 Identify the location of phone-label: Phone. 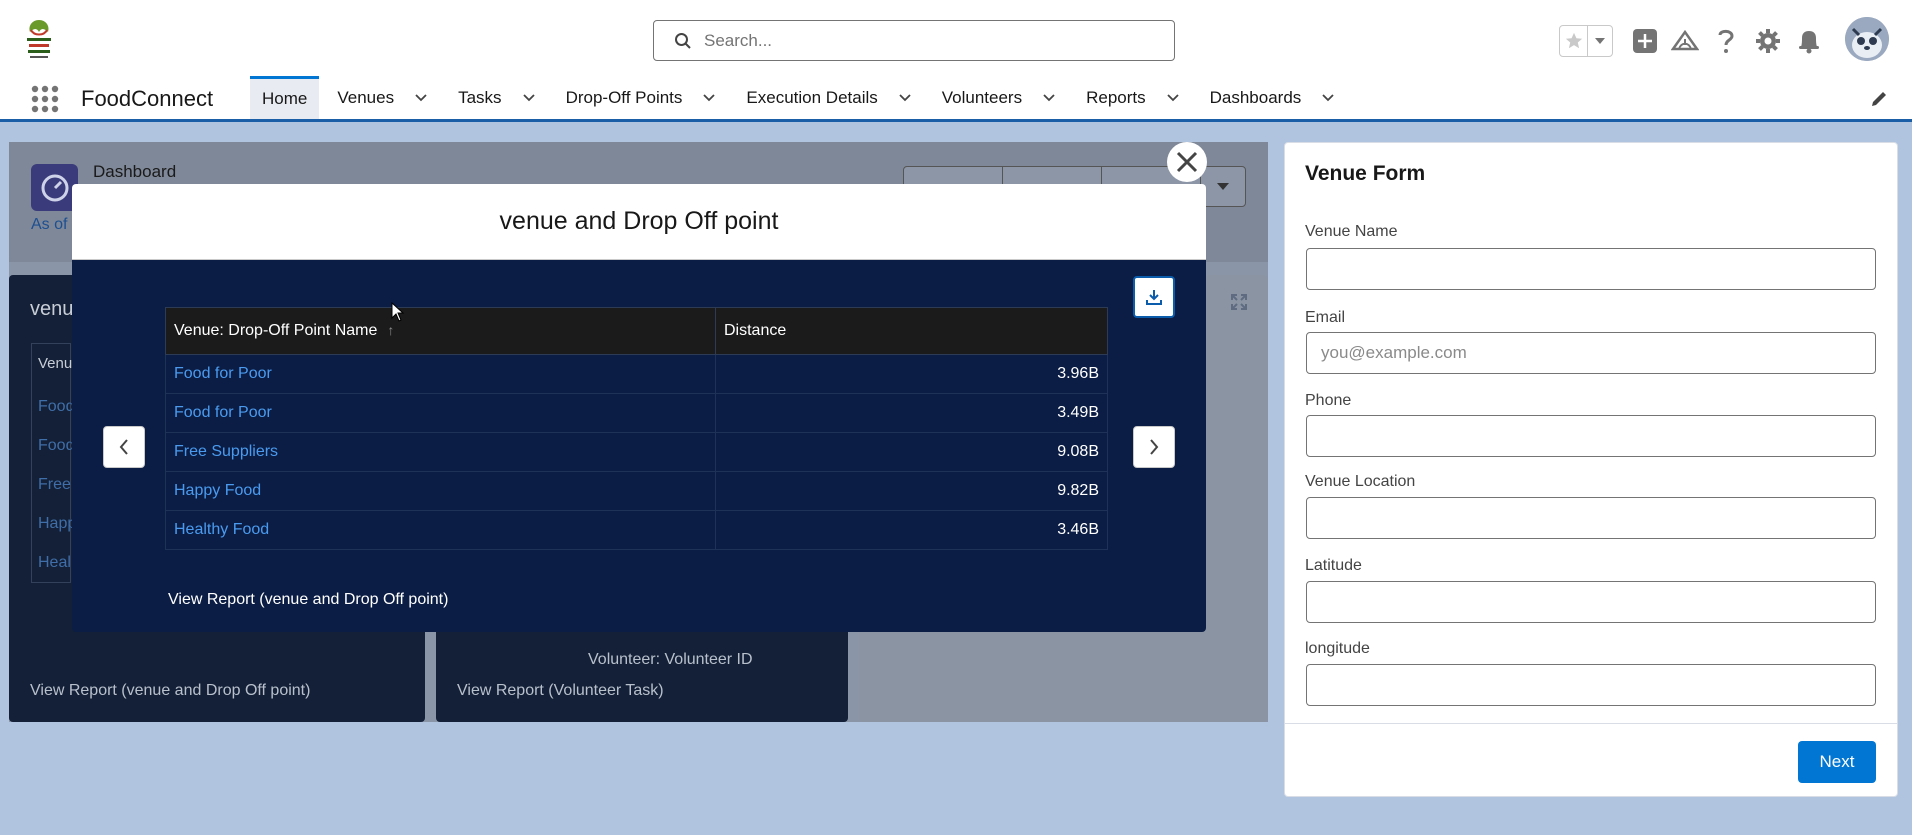
(1328, 400).